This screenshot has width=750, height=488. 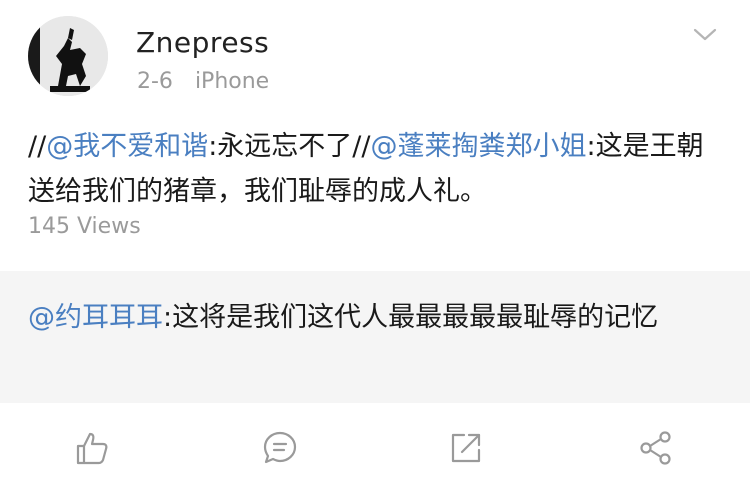 What do you see at coordinates (466, 448) in the screenshot?
I see `share-icon` at bounding box center [466, 448].